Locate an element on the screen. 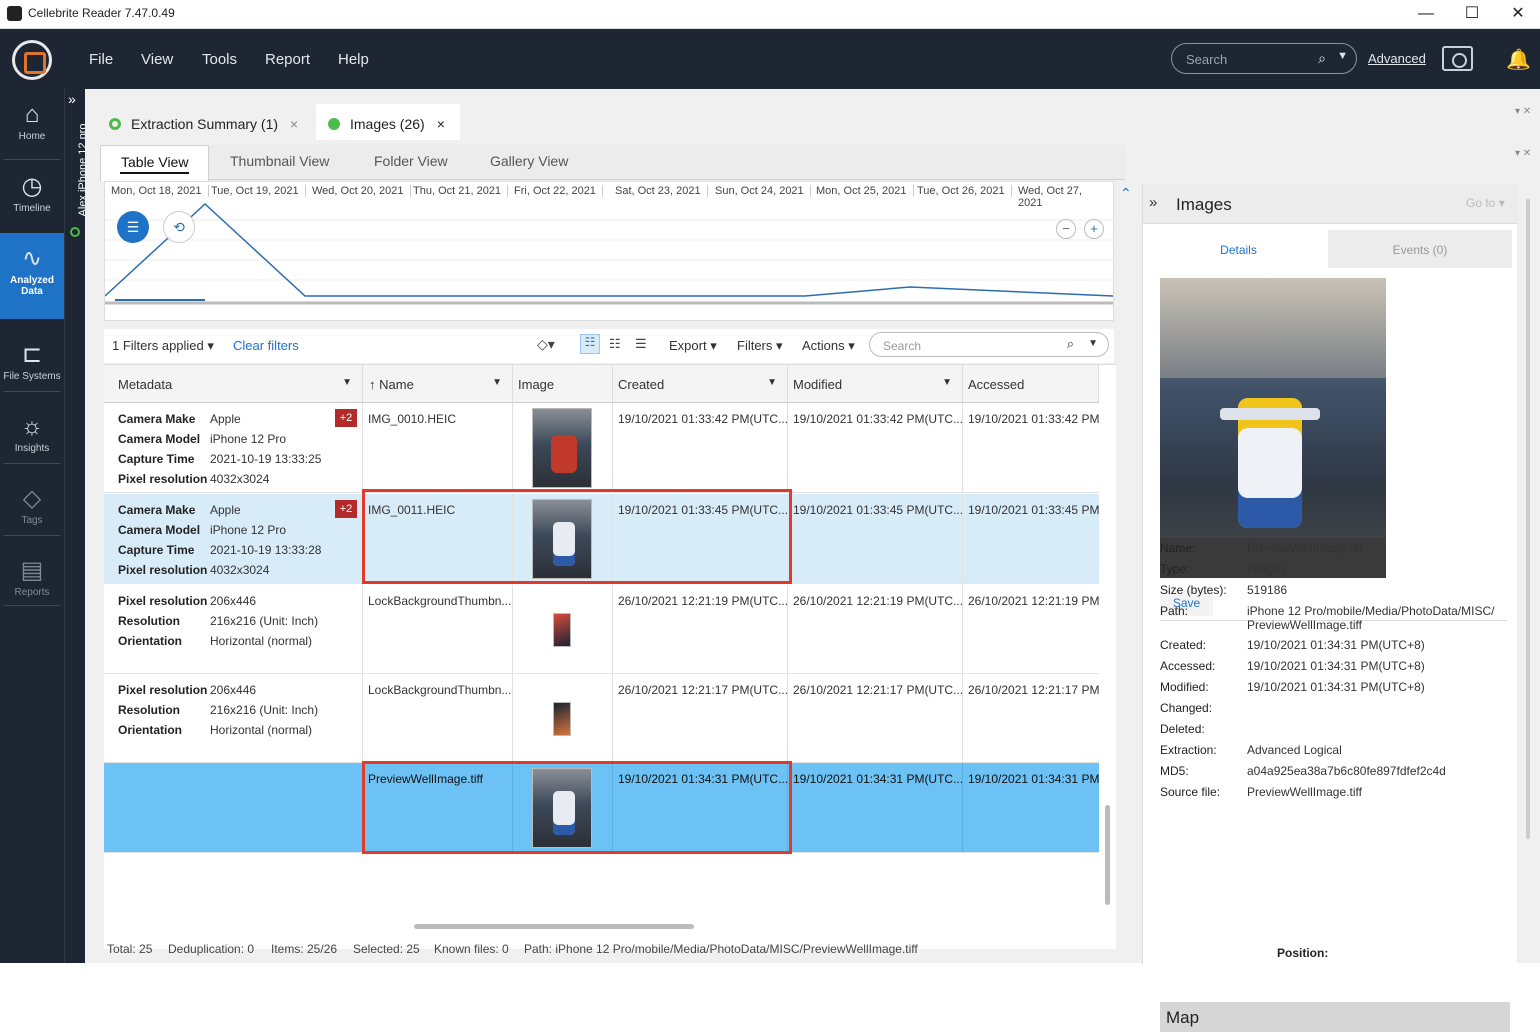 This screenshot has width=1540, height=1032. filters-applied-dropdown: 1 Filters applied ▾ is located at coordinates (163, 346).